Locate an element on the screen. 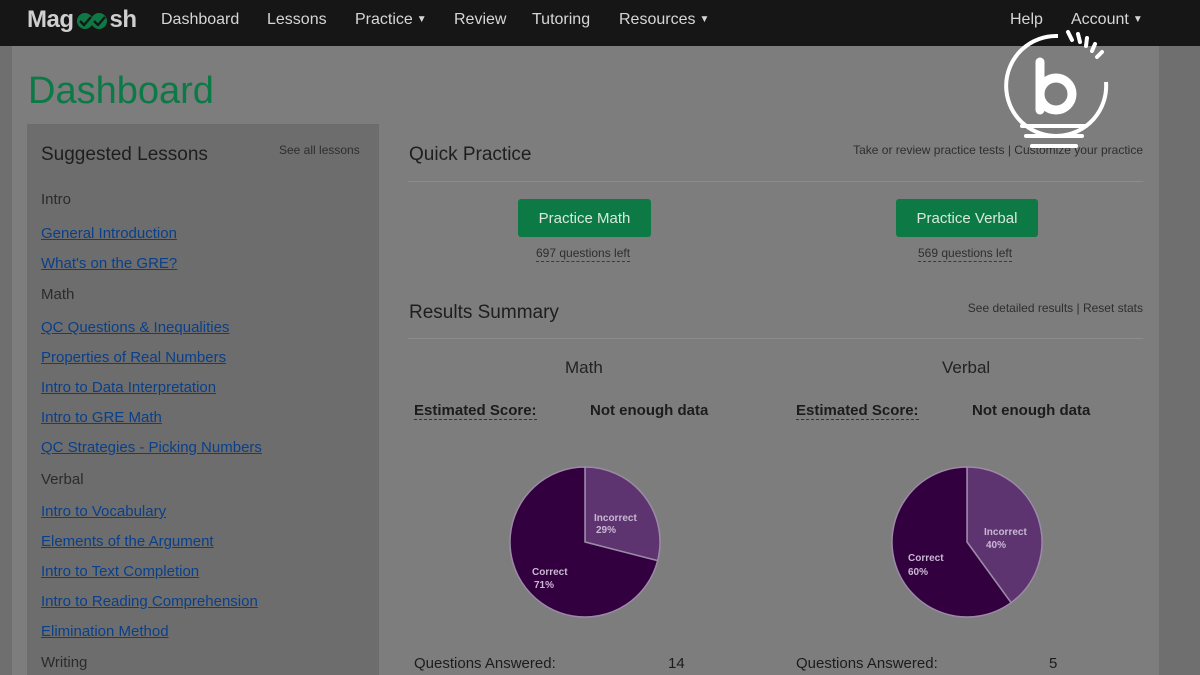 The image size is (1200, 675). lesson-link: Intro to Reading Comprehension is located at coordinates (149, 601).